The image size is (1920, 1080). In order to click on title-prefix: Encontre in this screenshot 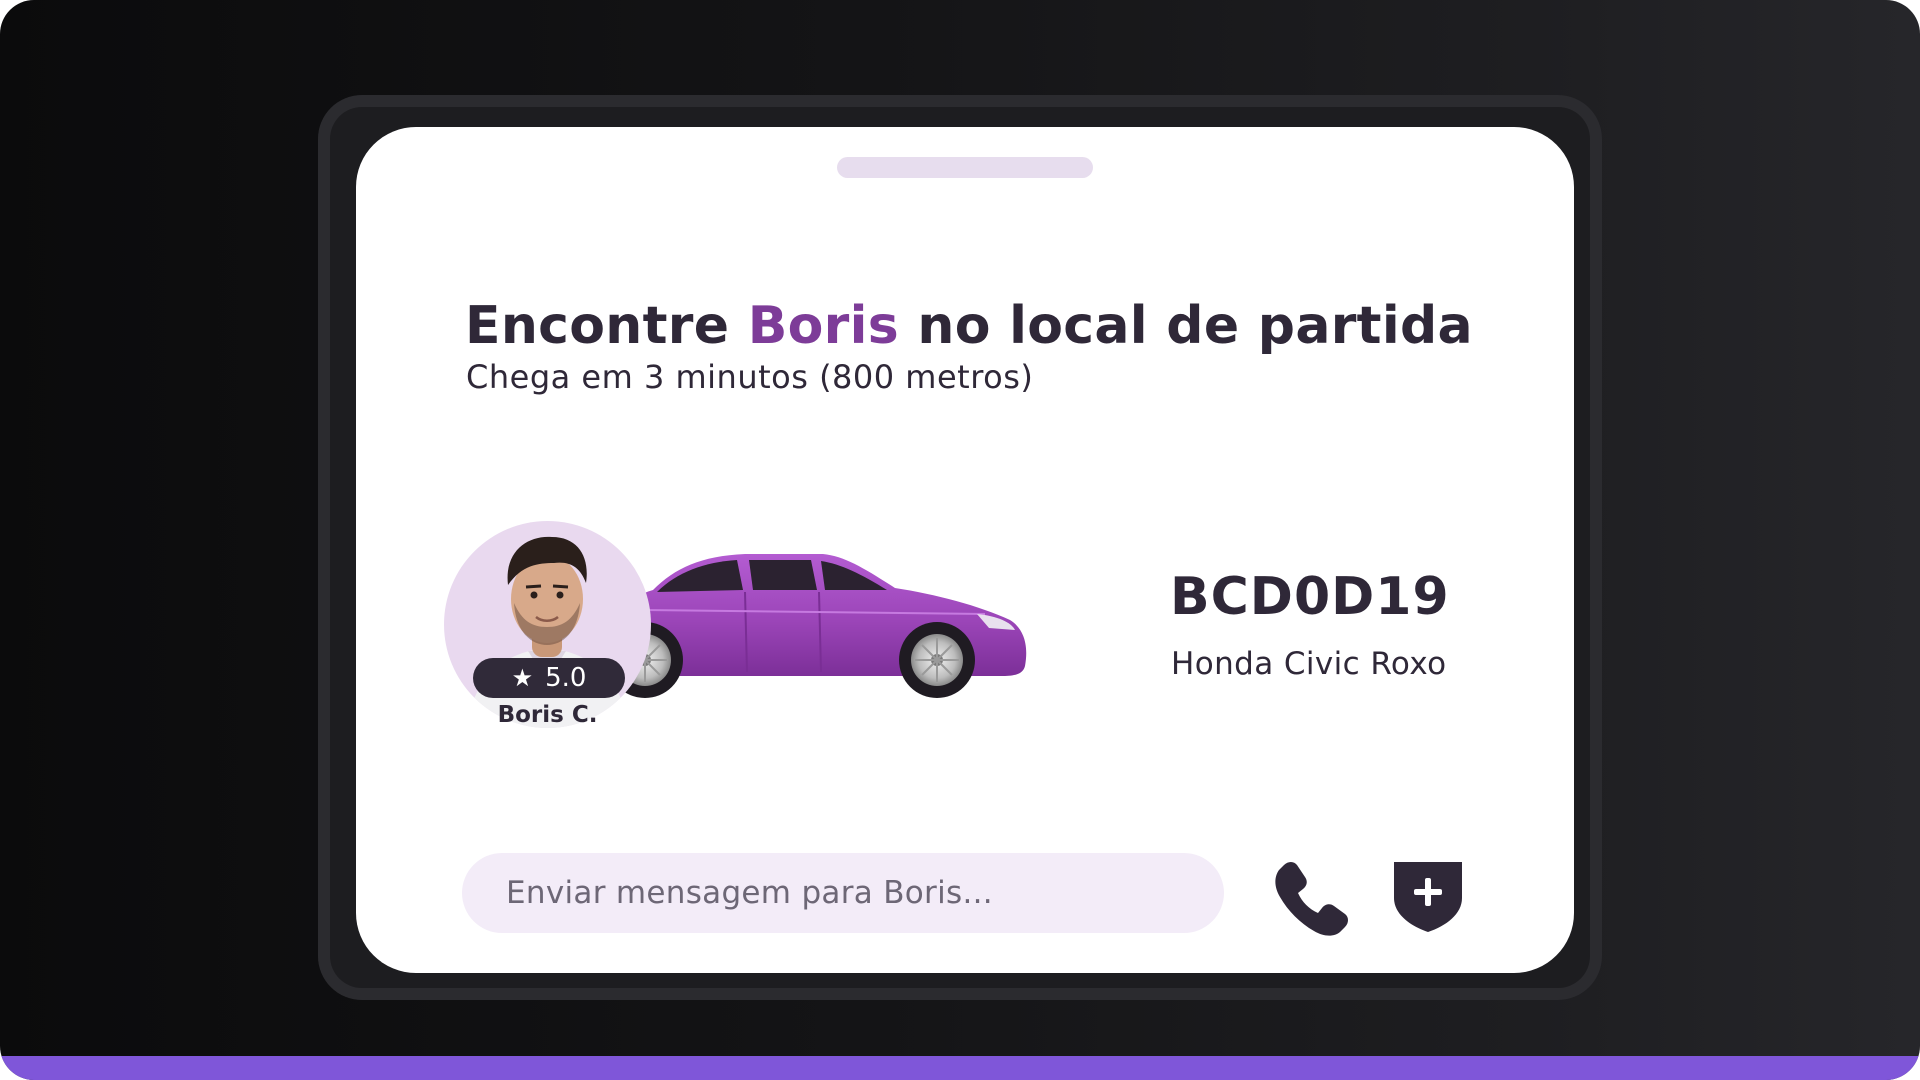, I will do `click(606, 326)`.